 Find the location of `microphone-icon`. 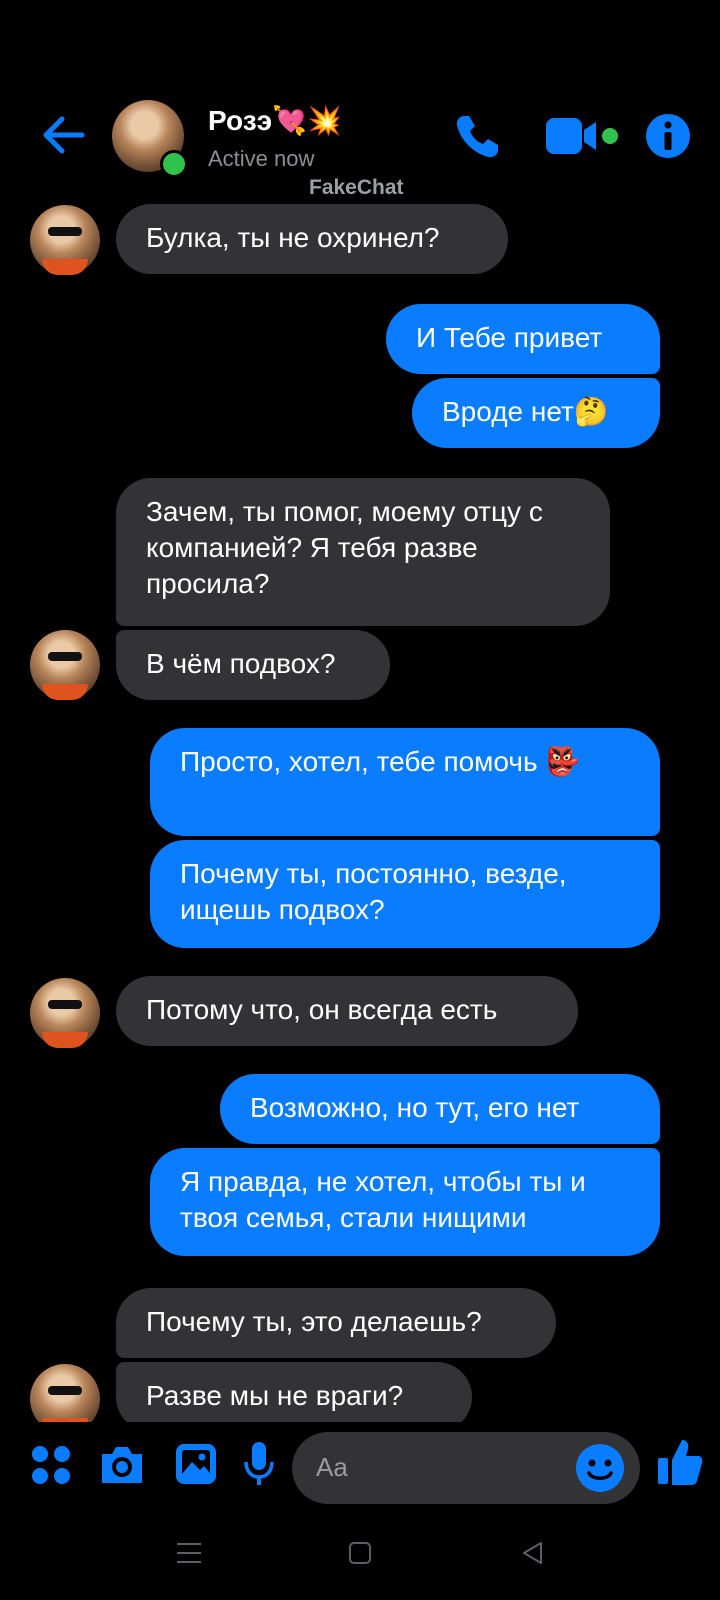

microphone-icon is located at coordinates (259, 1464).